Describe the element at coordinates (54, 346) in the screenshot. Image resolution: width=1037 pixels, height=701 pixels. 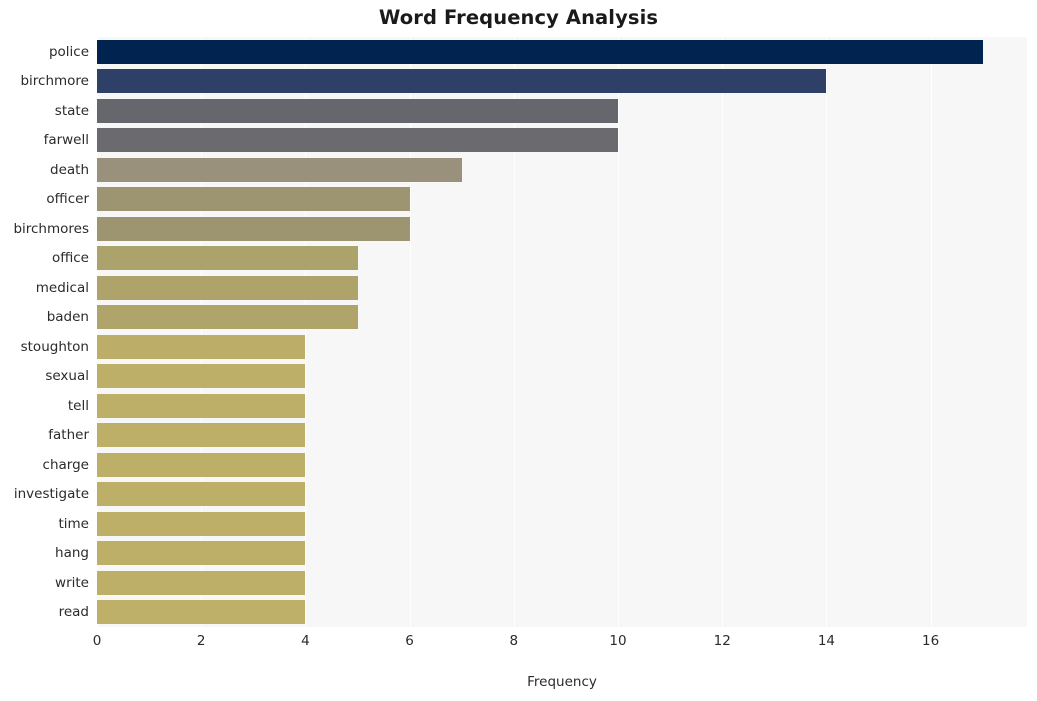
I see `y-axis-tick-label: stoughton` at that location.